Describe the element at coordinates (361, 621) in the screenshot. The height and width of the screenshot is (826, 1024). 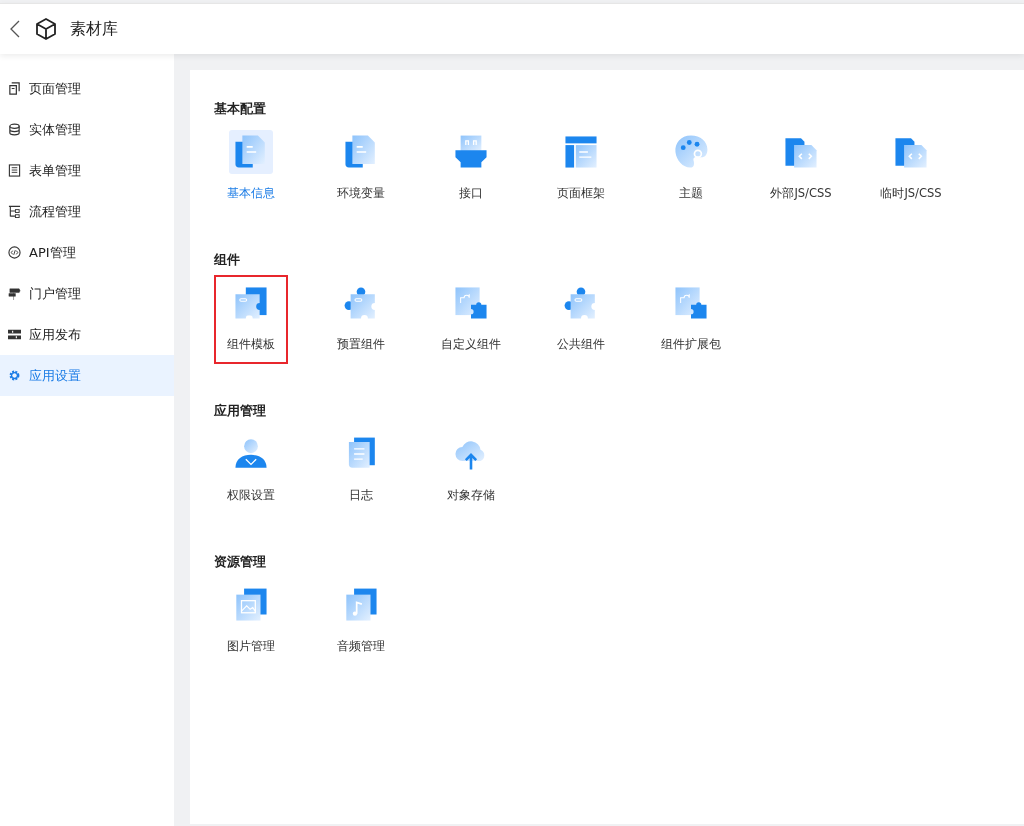
I see `tile-item: 音频管理` at that location.